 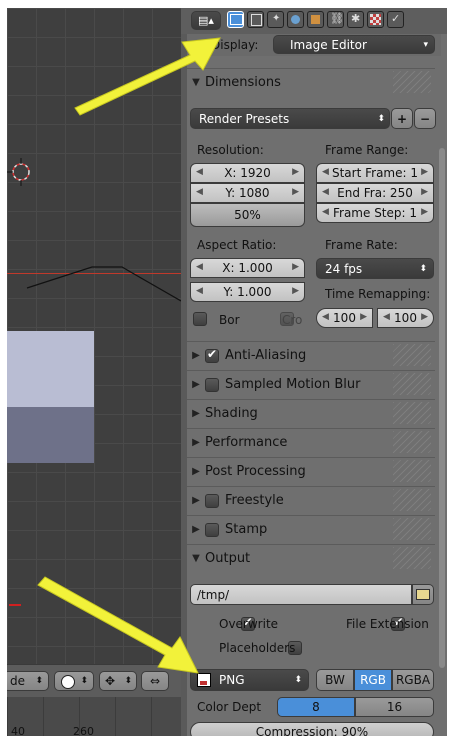 I want to click on plus-icon: +, so click(x=402, y=118).